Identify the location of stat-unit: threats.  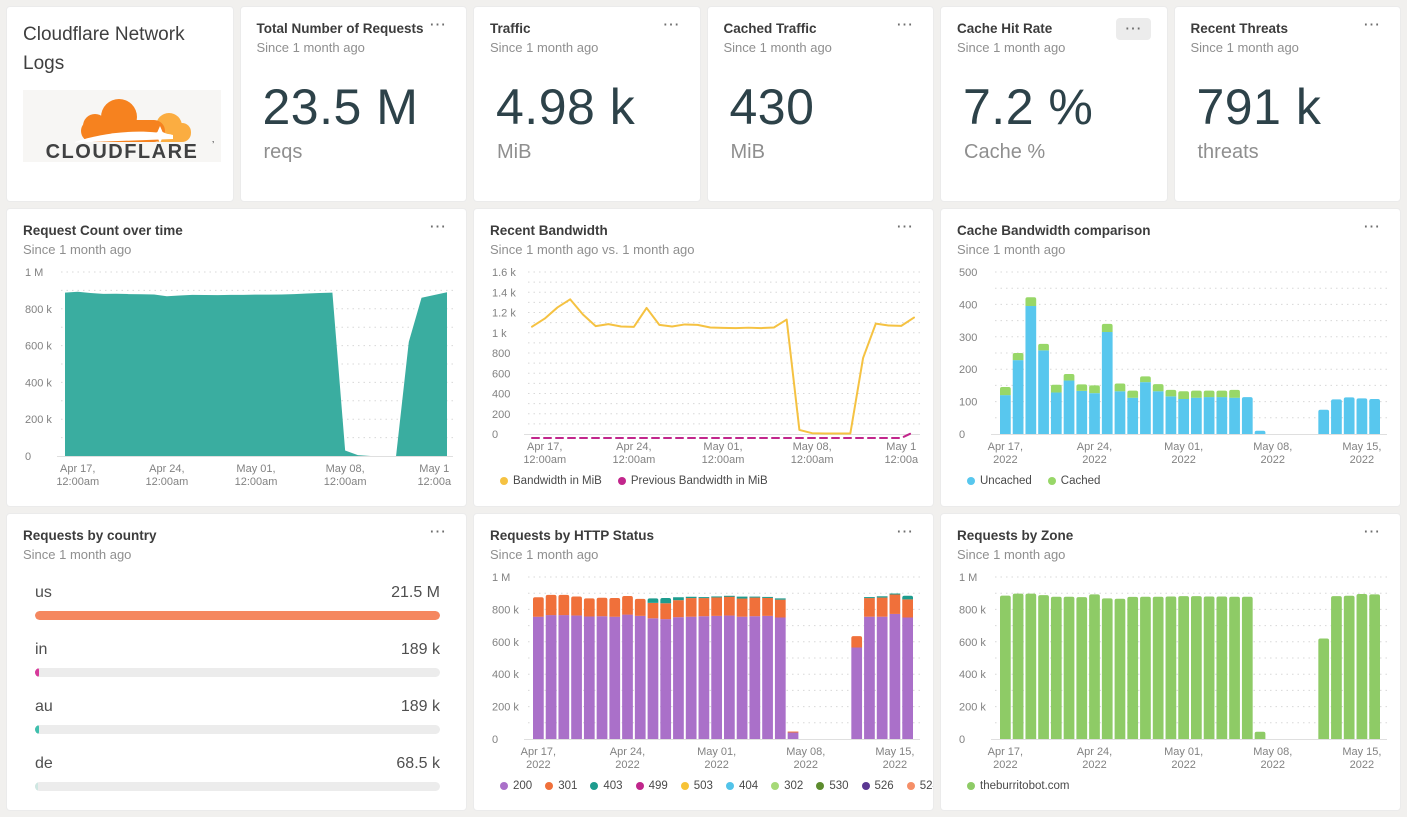
(1228, 152).